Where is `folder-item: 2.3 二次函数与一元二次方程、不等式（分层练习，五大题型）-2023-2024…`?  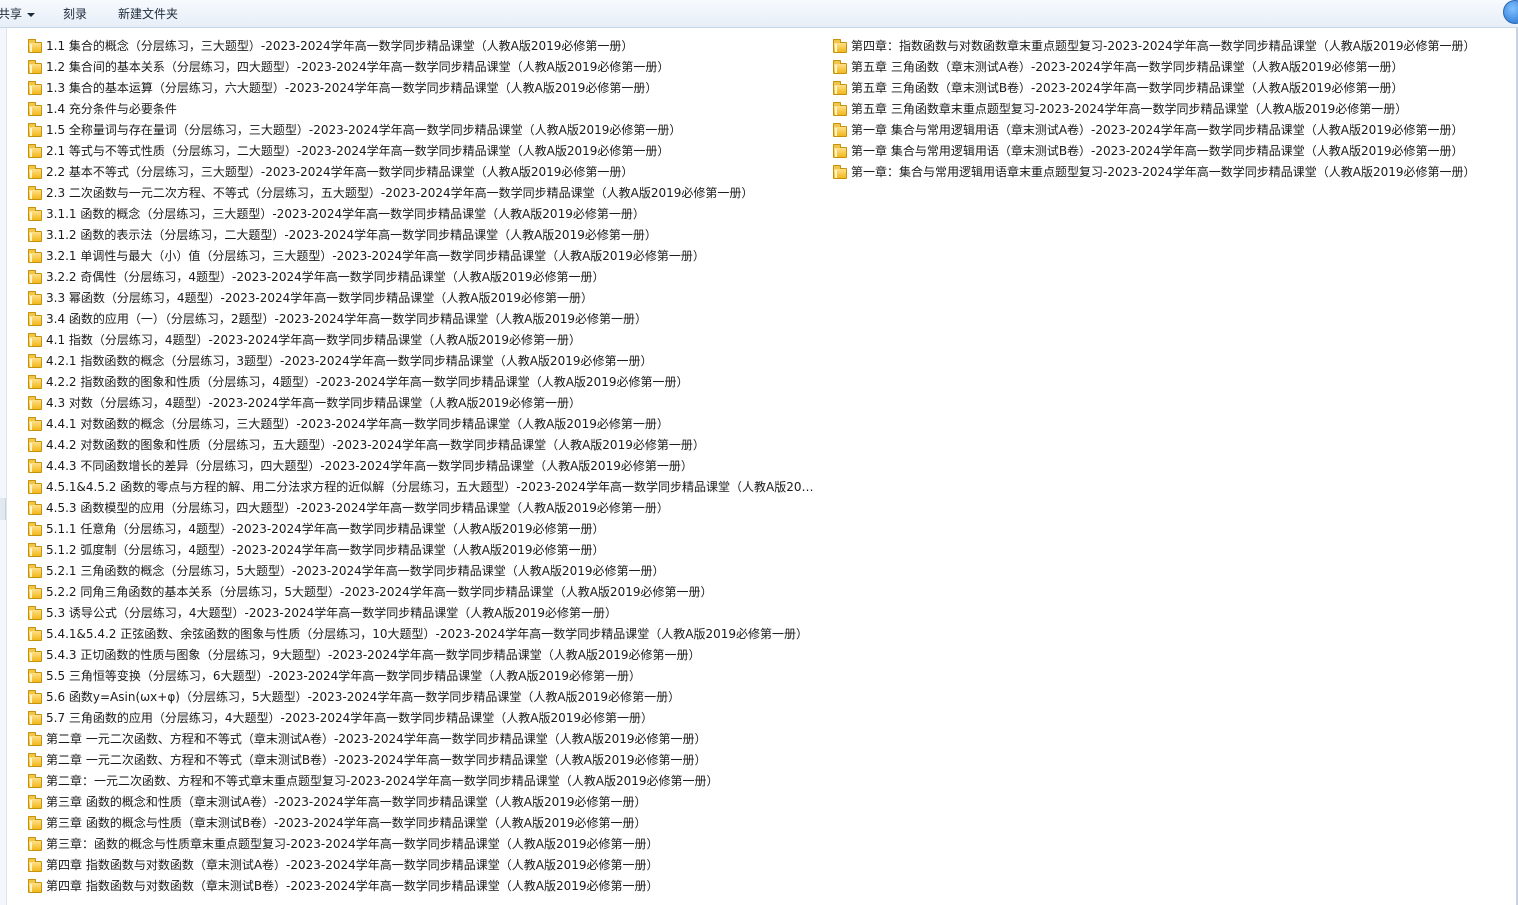
folder-item: 2.3 二次函数与一元二次方程、不等式（分层练习，五大题型）-2023-2024… is located at coordinates (423, 193).